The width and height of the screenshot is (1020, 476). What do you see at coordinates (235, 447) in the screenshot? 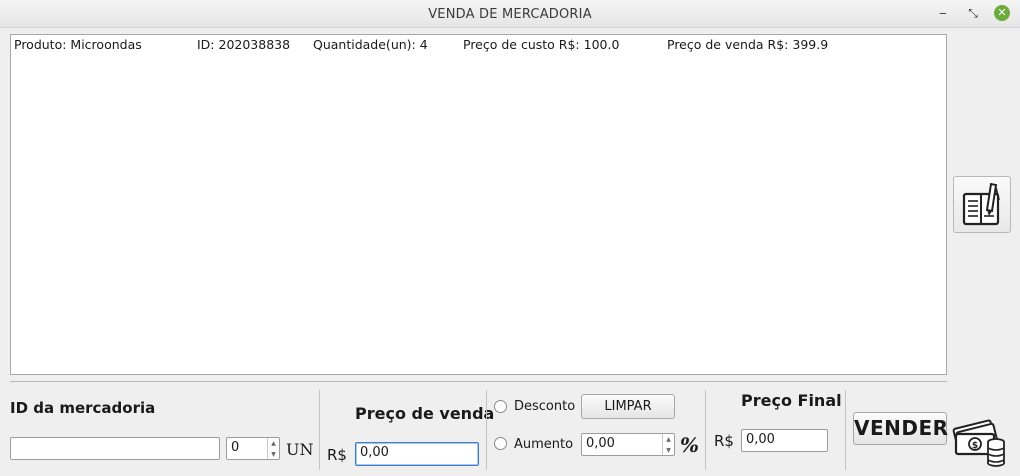
I see `quantity-value: 0` at bounding box center [235, 447].